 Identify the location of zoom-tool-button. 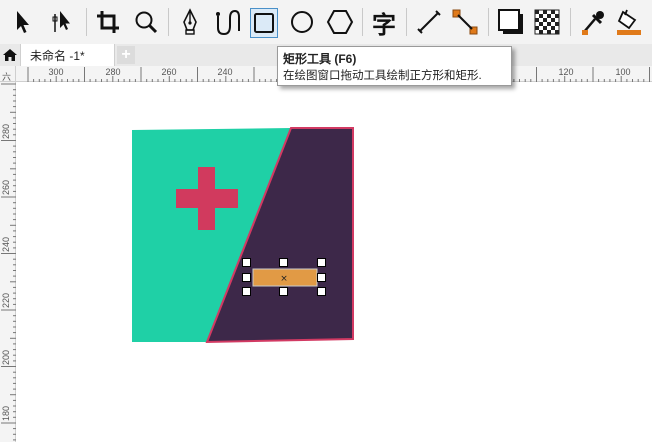
(146, 22).